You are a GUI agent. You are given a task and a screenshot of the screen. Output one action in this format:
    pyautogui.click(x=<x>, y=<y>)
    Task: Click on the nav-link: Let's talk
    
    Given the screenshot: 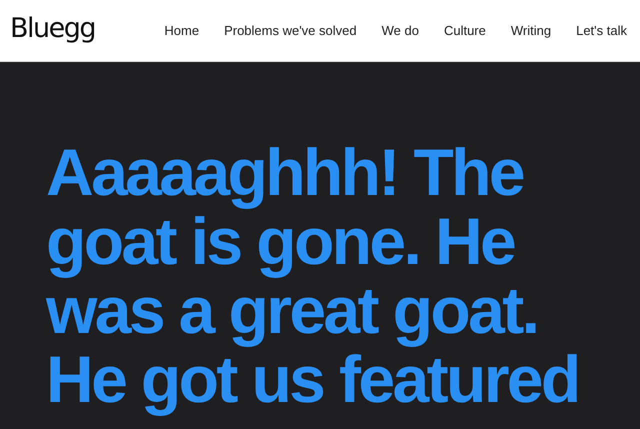 What is the action you would take?
    pyautogui.click(x=601, y=30)
    